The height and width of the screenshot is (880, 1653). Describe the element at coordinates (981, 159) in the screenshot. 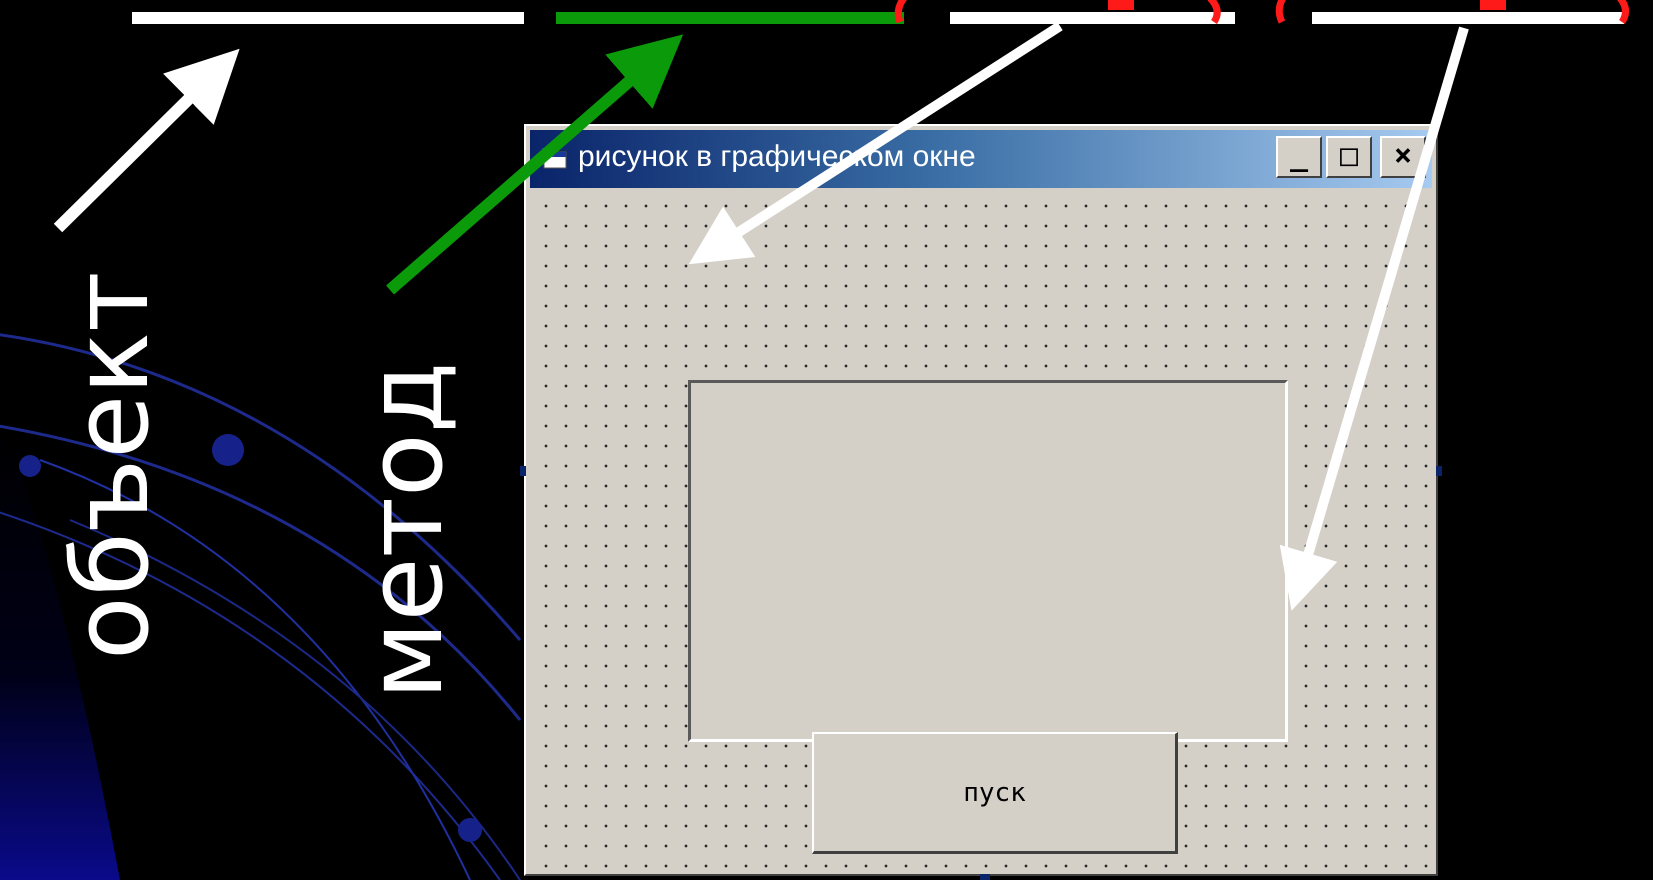

I see `title-bar: рисунок в графическом окне _ □ ×` at that location.